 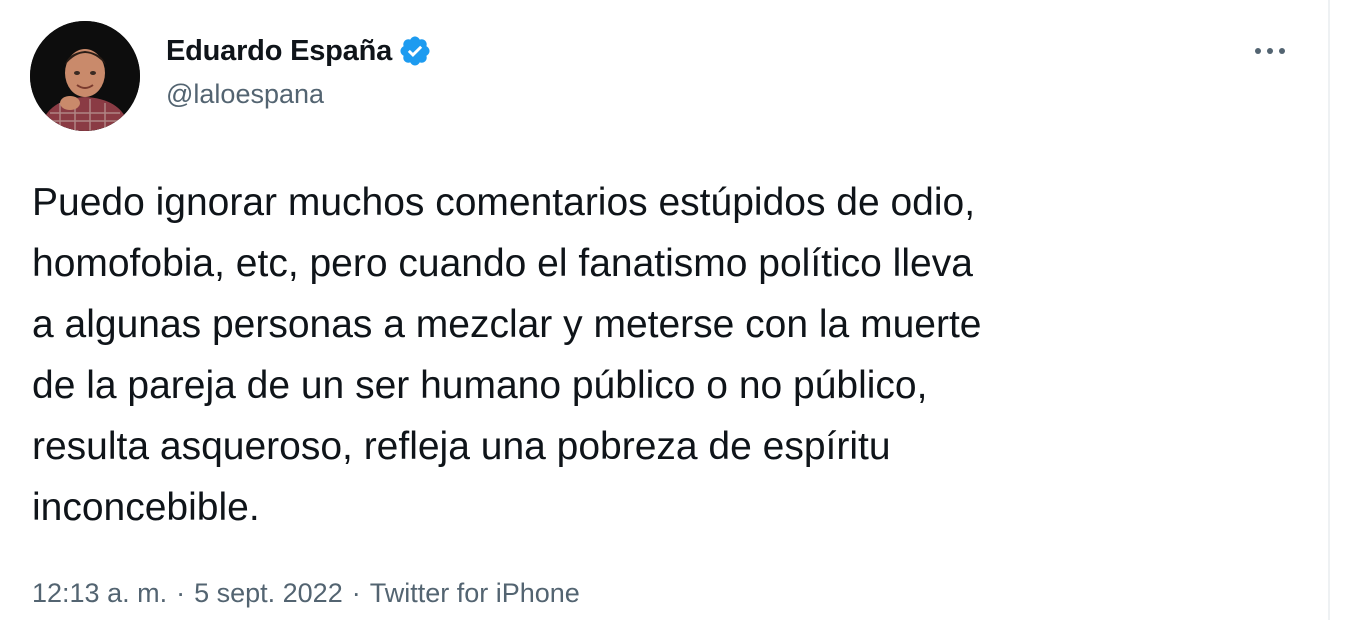 What do you see at coordinates (1329, 310) in the screenshot?
I see `card-divider` at bounding box center [1329, 310].